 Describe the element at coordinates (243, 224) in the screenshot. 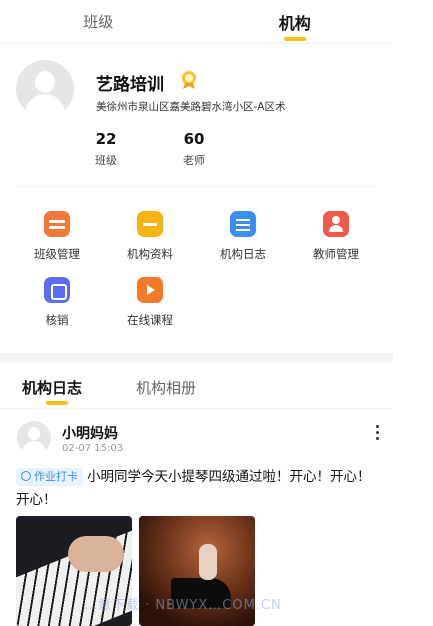

I see `log-icon` at that location.